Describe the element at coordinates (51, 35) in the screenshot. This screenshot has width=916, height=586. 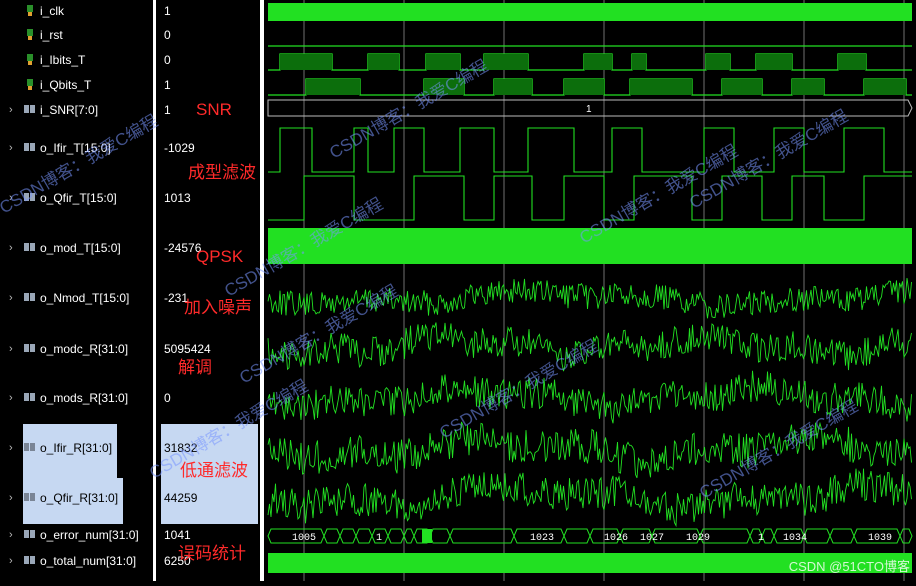
I see `signal-name: i_rst` at that location.